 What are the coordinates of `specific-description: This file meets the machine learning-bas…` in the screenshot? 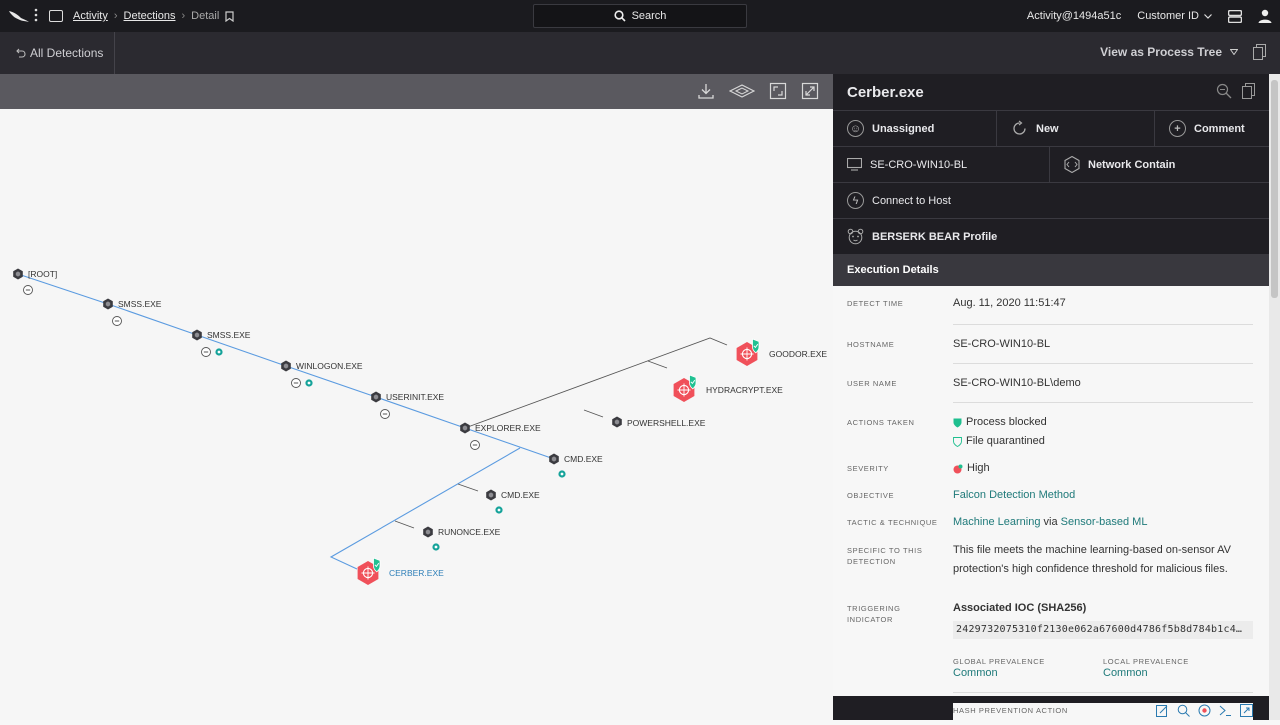 It's located at (1092, 560).